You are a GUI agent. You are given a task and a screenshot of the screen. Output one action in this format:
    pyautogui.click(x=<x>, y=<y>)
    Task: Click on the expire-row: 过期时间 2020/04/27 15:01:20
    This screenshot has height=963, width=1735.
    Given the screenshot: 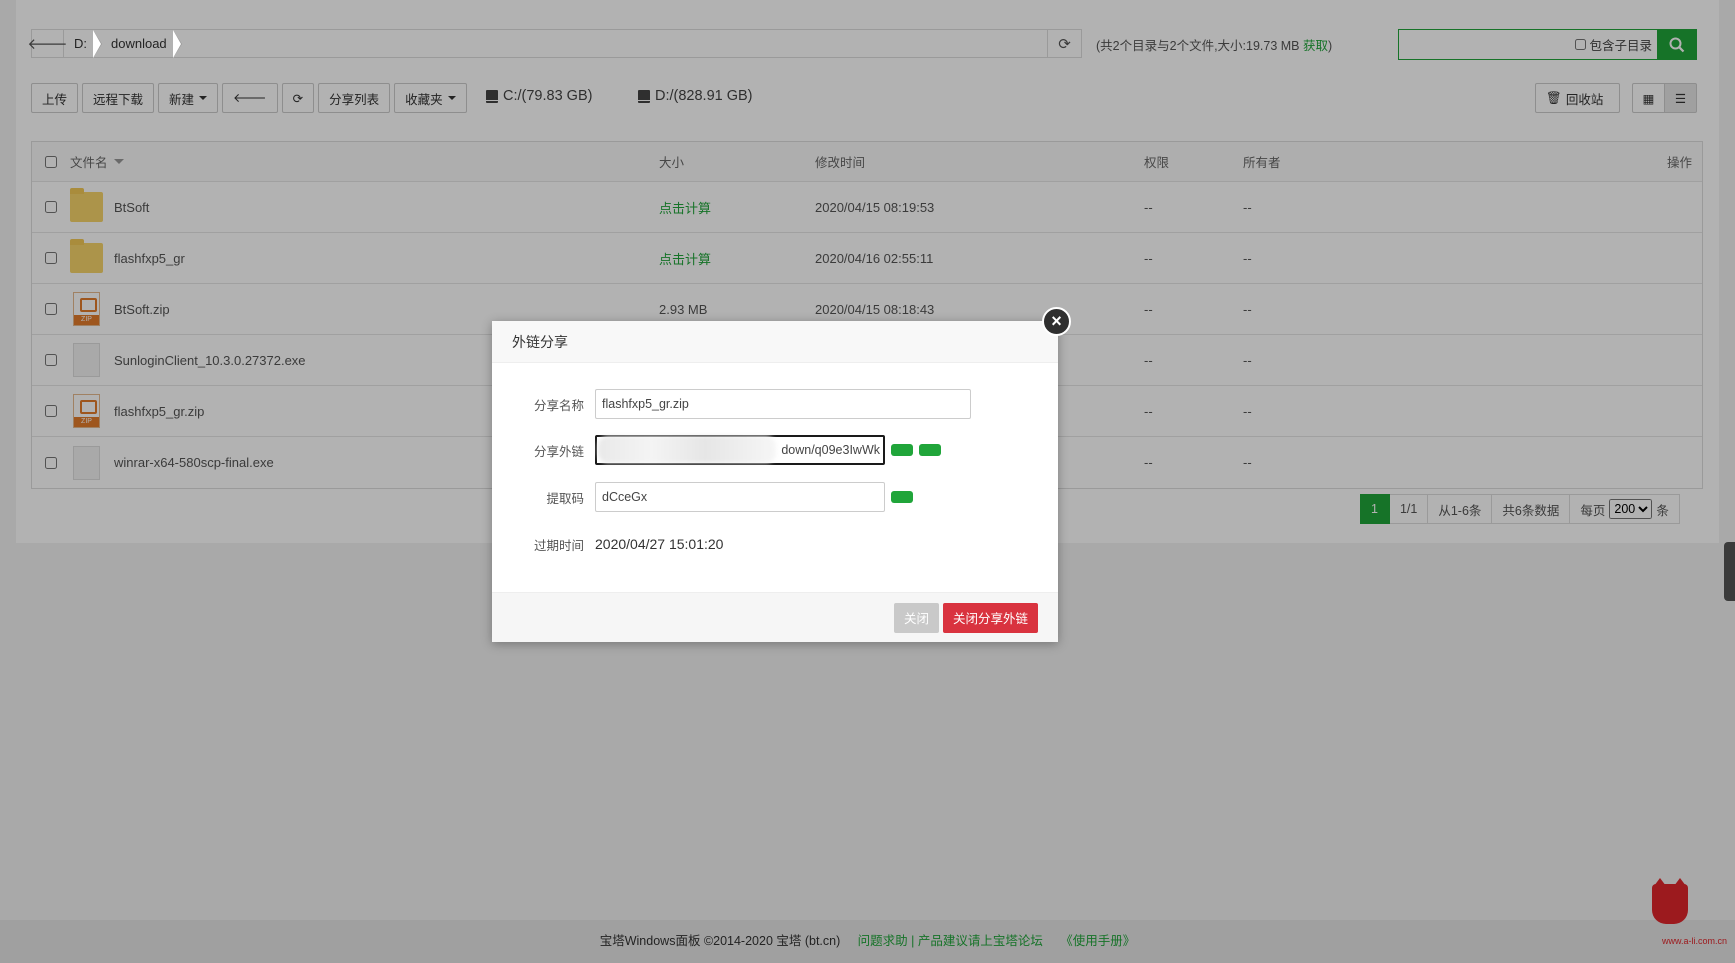 What is the action you would take?
    pyautogui.click(x=607, y=544)
    